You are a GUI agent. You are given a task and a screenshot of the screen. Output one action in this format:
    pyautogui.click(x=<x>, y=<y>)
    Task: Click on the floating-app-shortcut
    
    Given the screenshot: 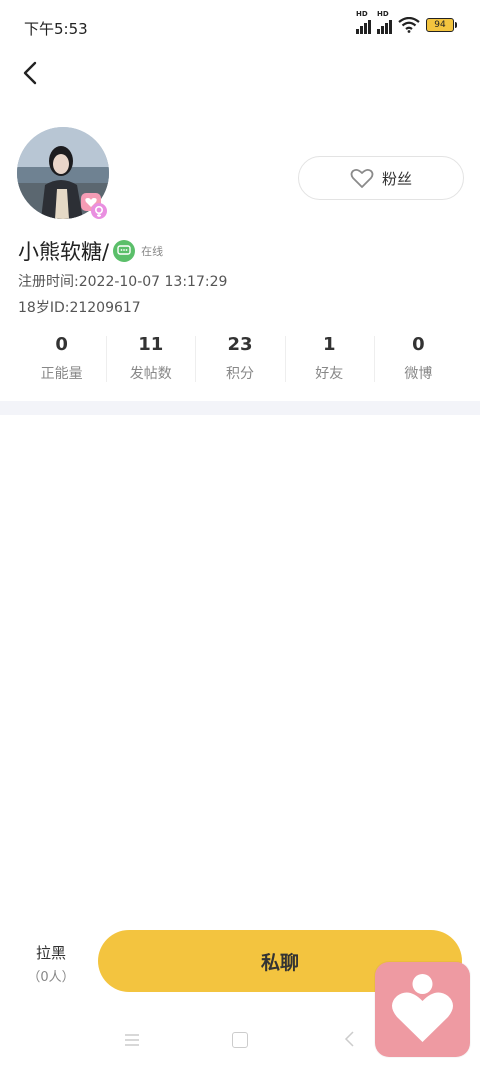 What is the action you would take?
    pyautogui.click(x=422, y=1009)
    